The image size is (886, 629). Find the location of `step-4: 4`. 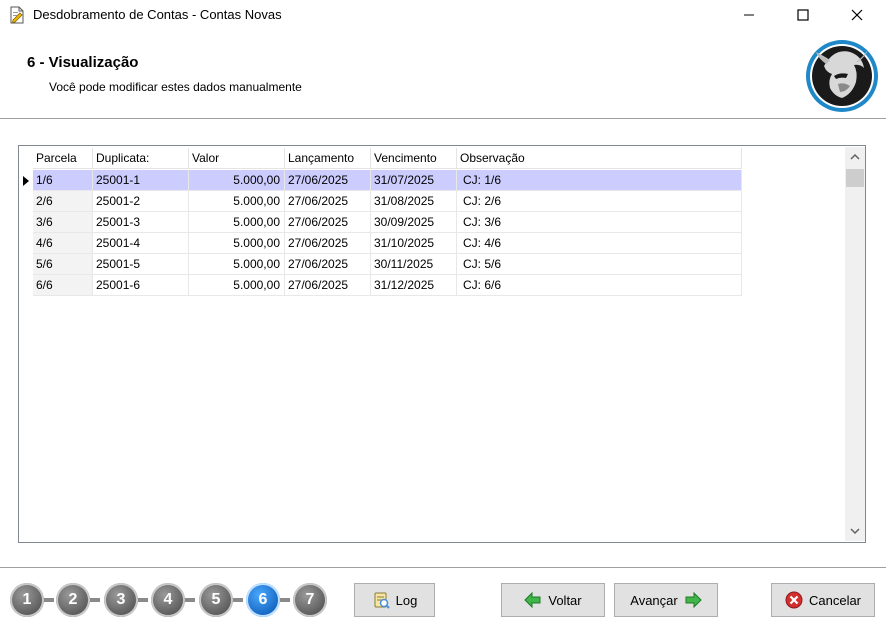

step-4: 4 is located at coordinates (168, 600).